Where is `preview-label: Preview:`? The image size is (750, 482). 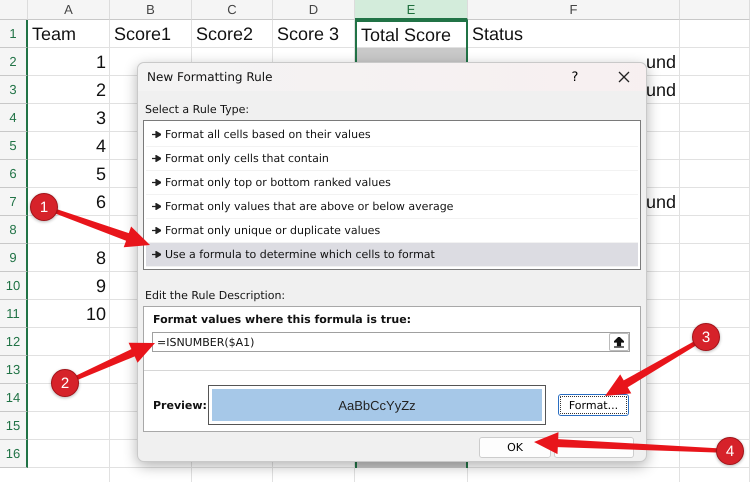 preview-label: Preview: is located at coordinates (180, 405).